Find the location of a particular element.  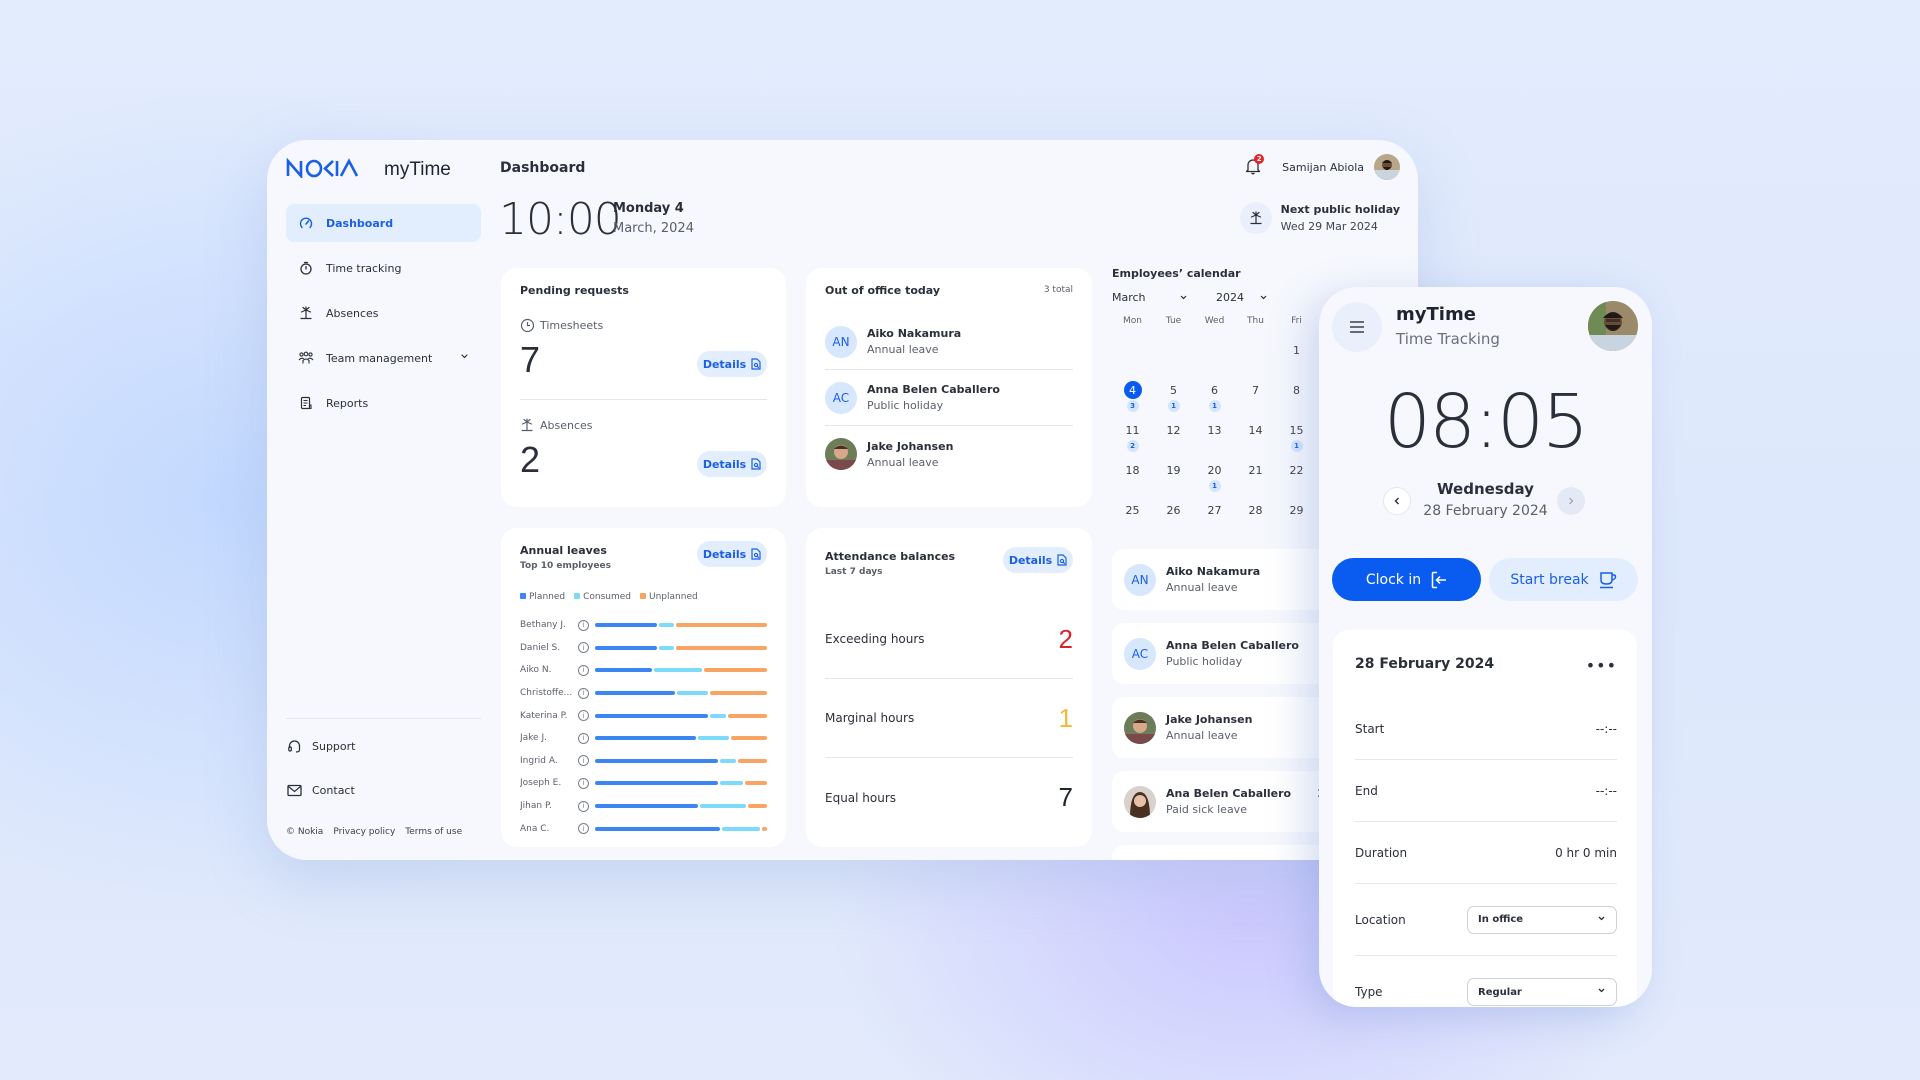

calendar-absence-item: AC Anna Belen Caballero Public holiday is located at coordinates (1232, 653).